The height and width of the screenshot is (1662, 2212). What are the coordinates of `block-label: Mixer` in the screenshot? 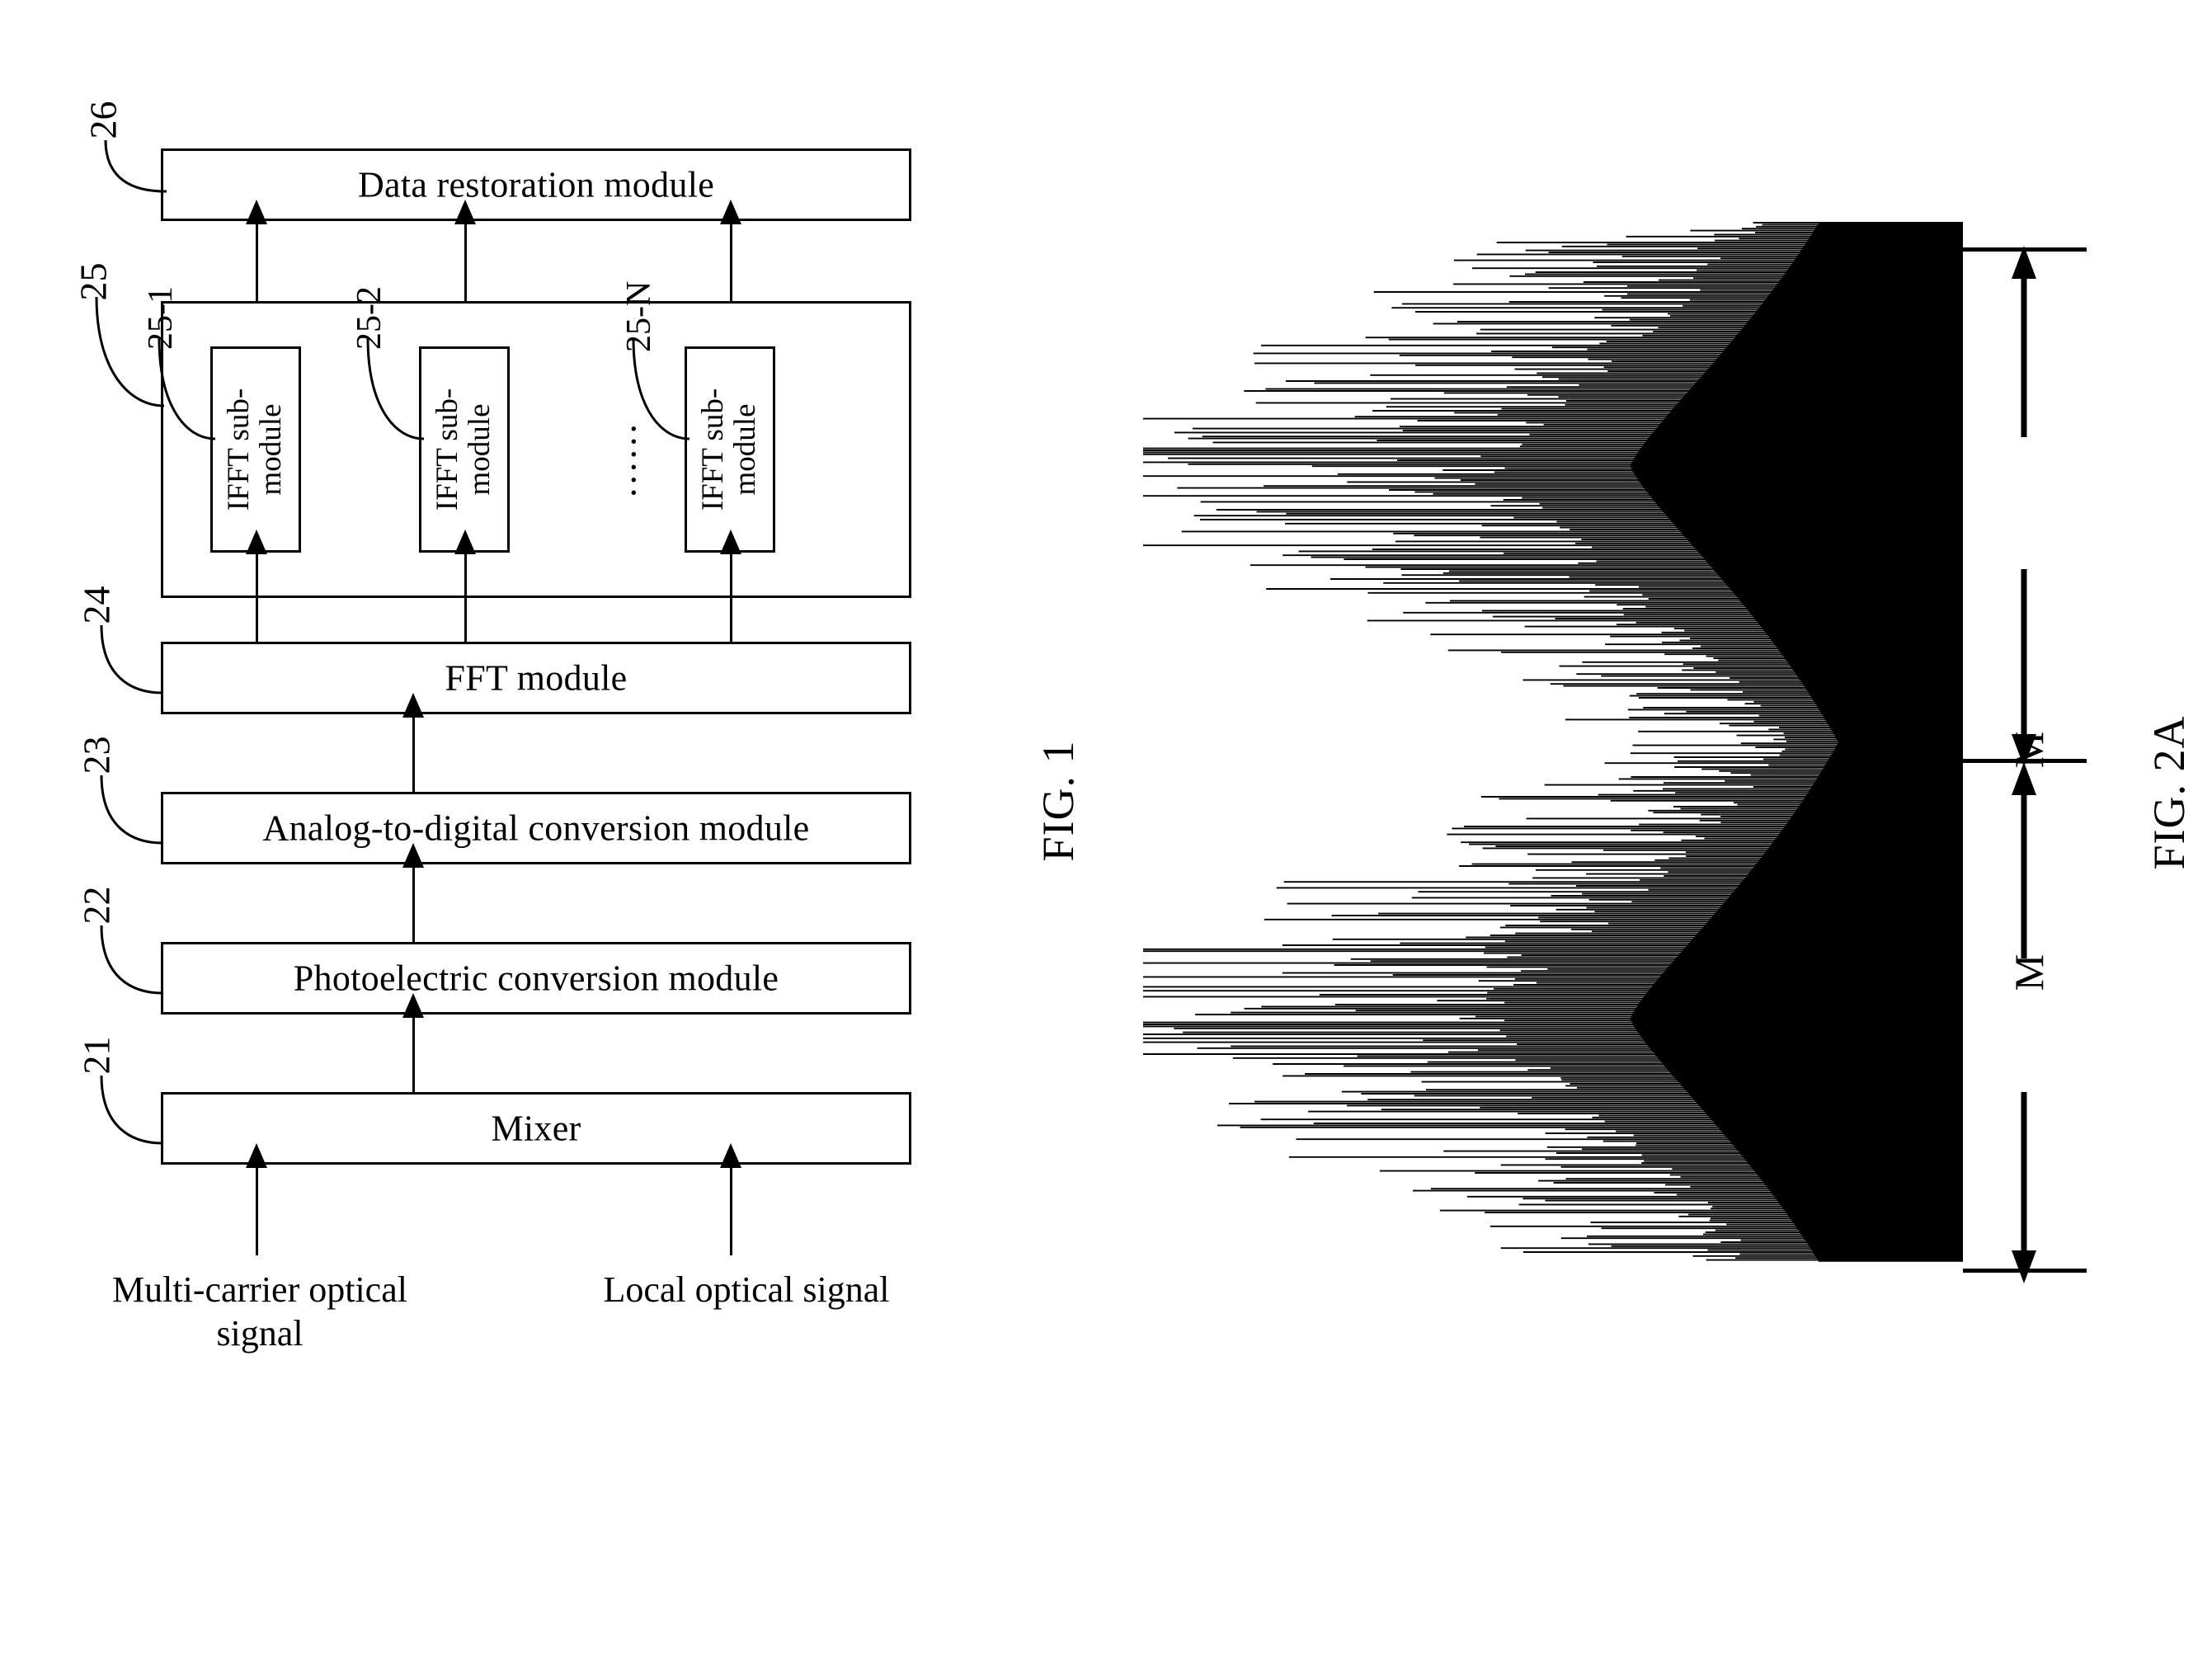 It's located at (536, 1128).